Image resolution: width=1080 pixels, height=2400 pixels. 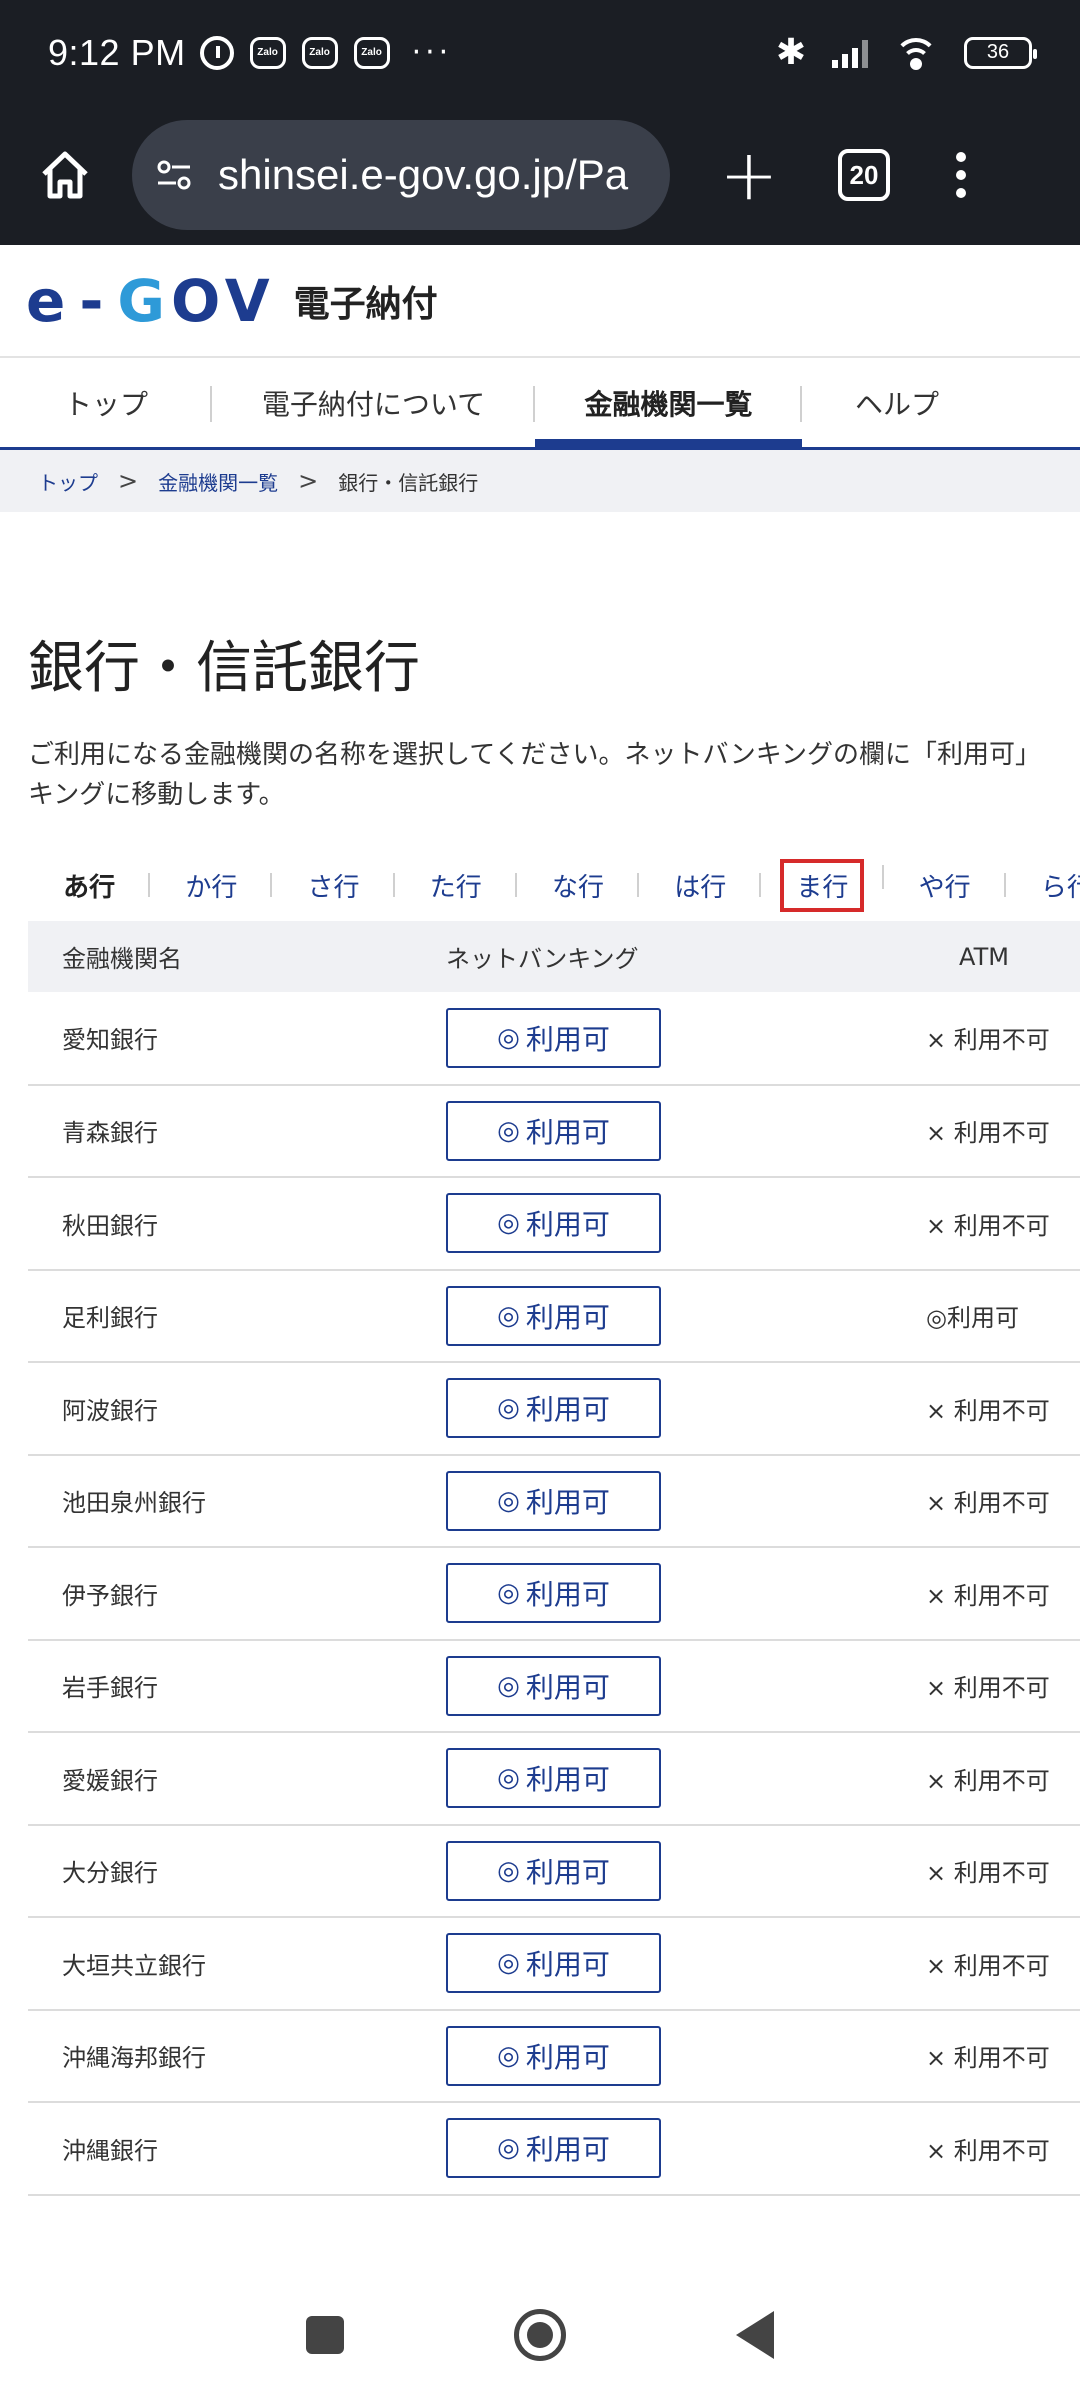 I want to click on table-row: 岩手銀行 ◎ 利用可 × 利用不可, so click(x=554, y=1686).